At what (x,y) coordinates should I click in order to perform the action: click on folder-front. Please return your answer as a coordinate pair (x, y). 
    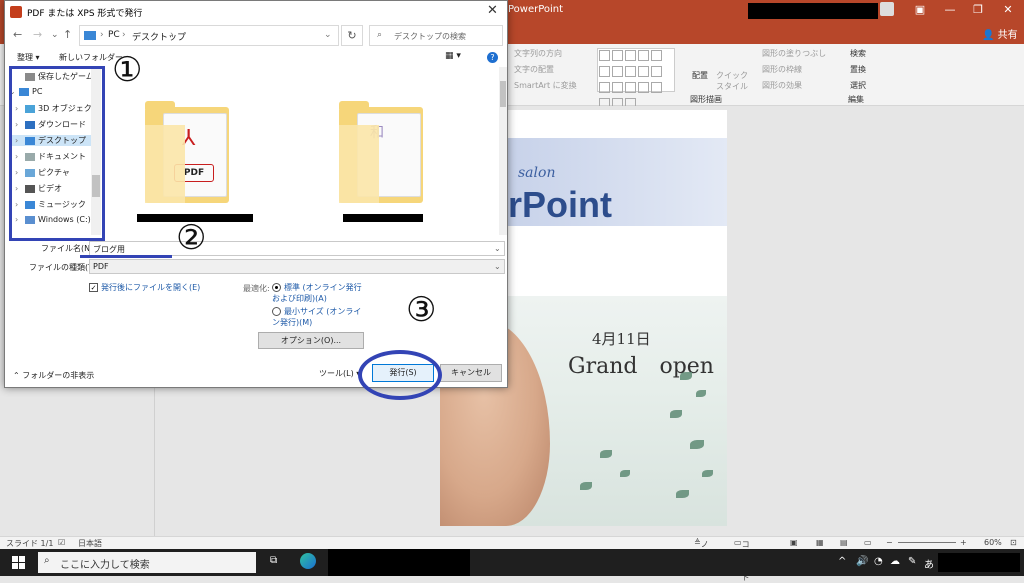
    Looking at the image, I should click on (165, 164).